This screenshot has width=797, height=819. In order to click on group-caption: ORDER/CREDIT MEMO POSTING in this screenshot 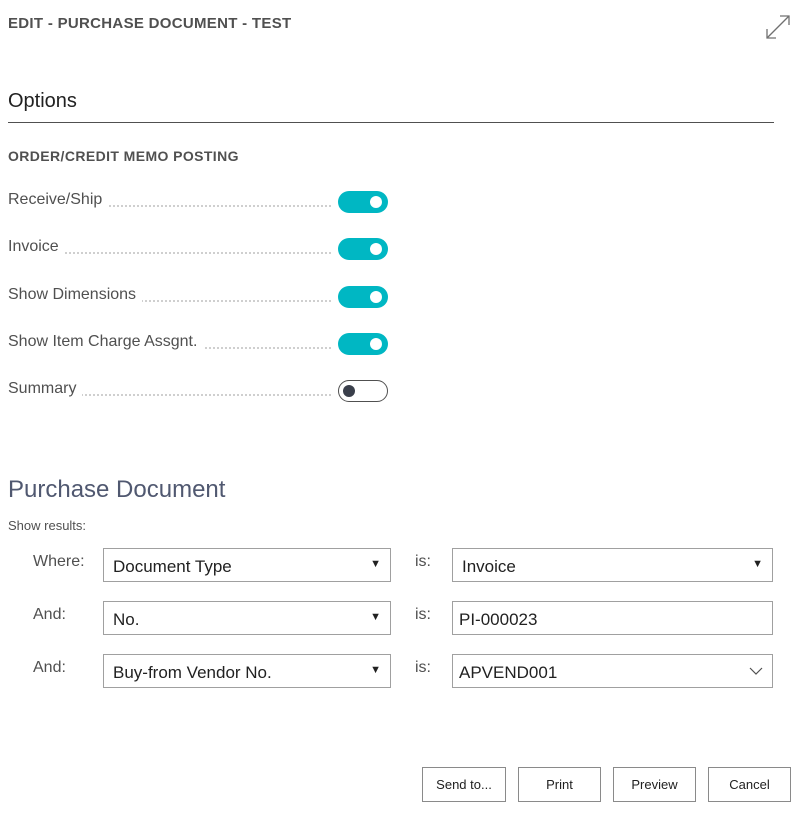, I will do `click(123, 156)`.